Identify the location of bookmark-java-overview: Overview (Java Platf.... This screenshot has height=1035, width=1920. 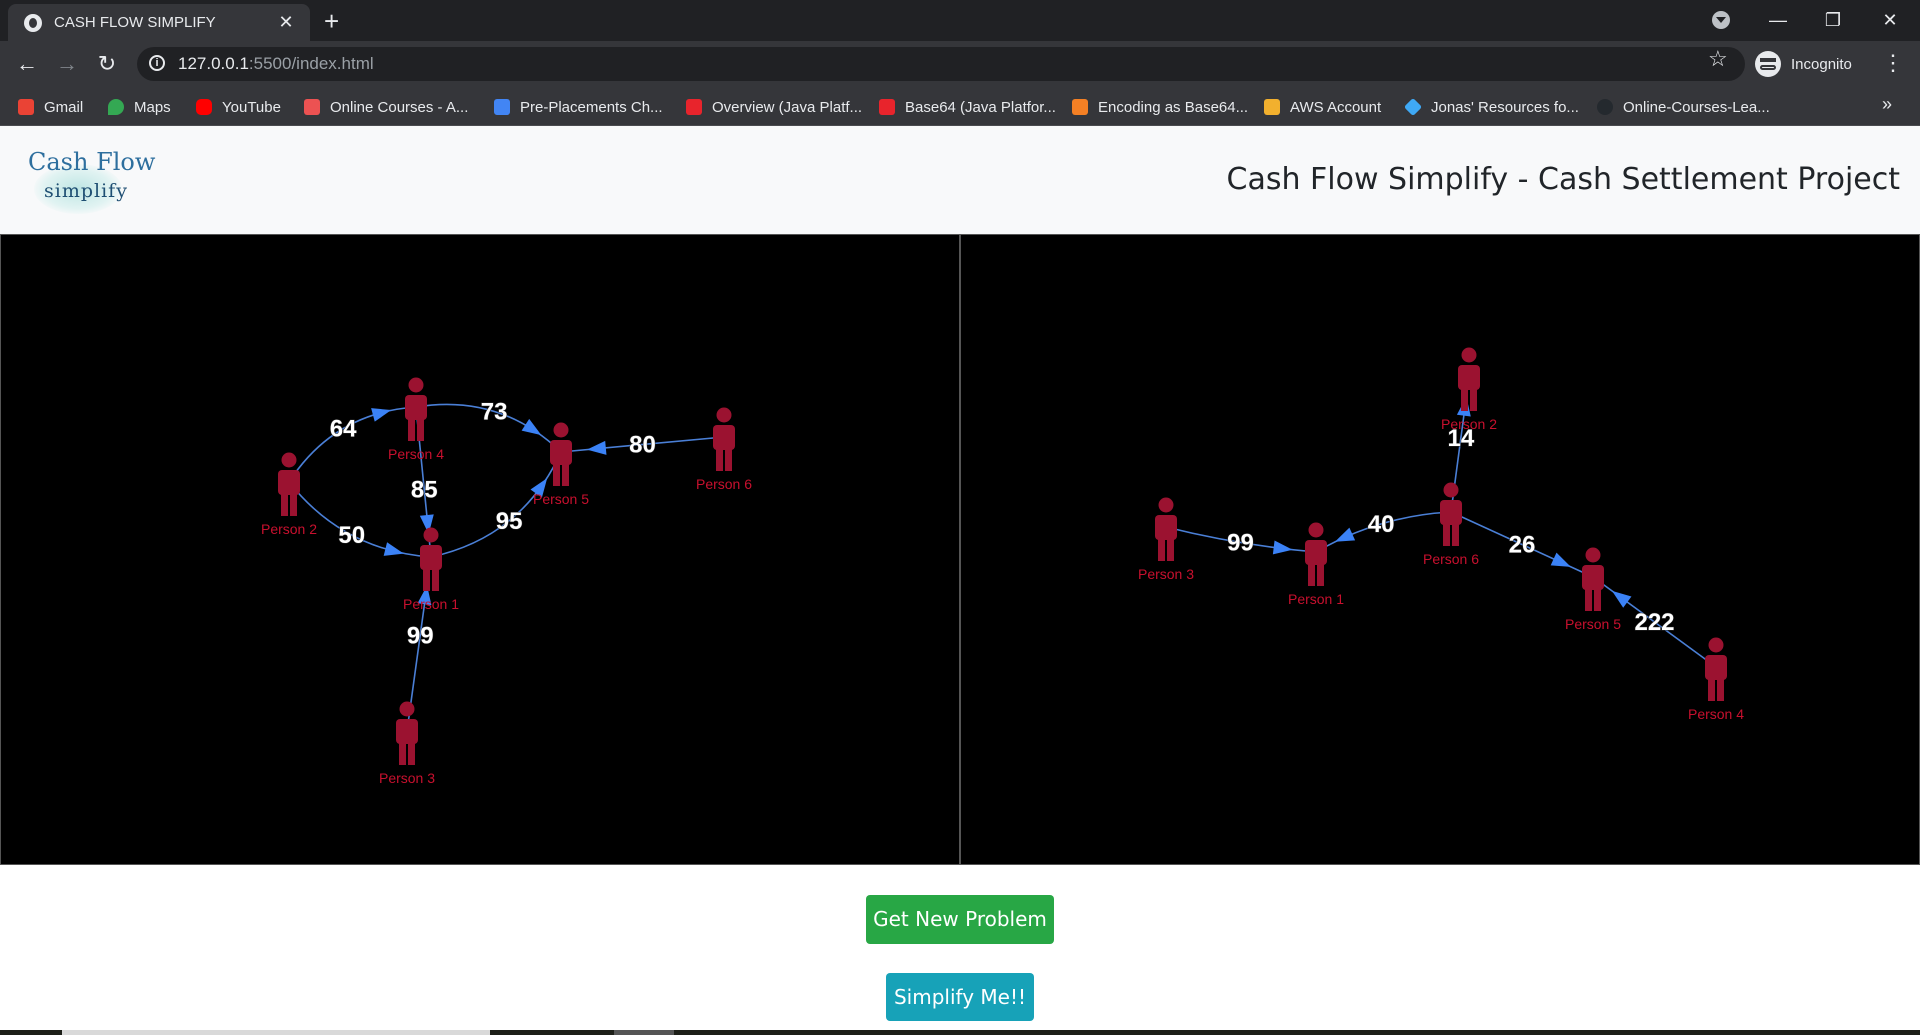
(774, 107).